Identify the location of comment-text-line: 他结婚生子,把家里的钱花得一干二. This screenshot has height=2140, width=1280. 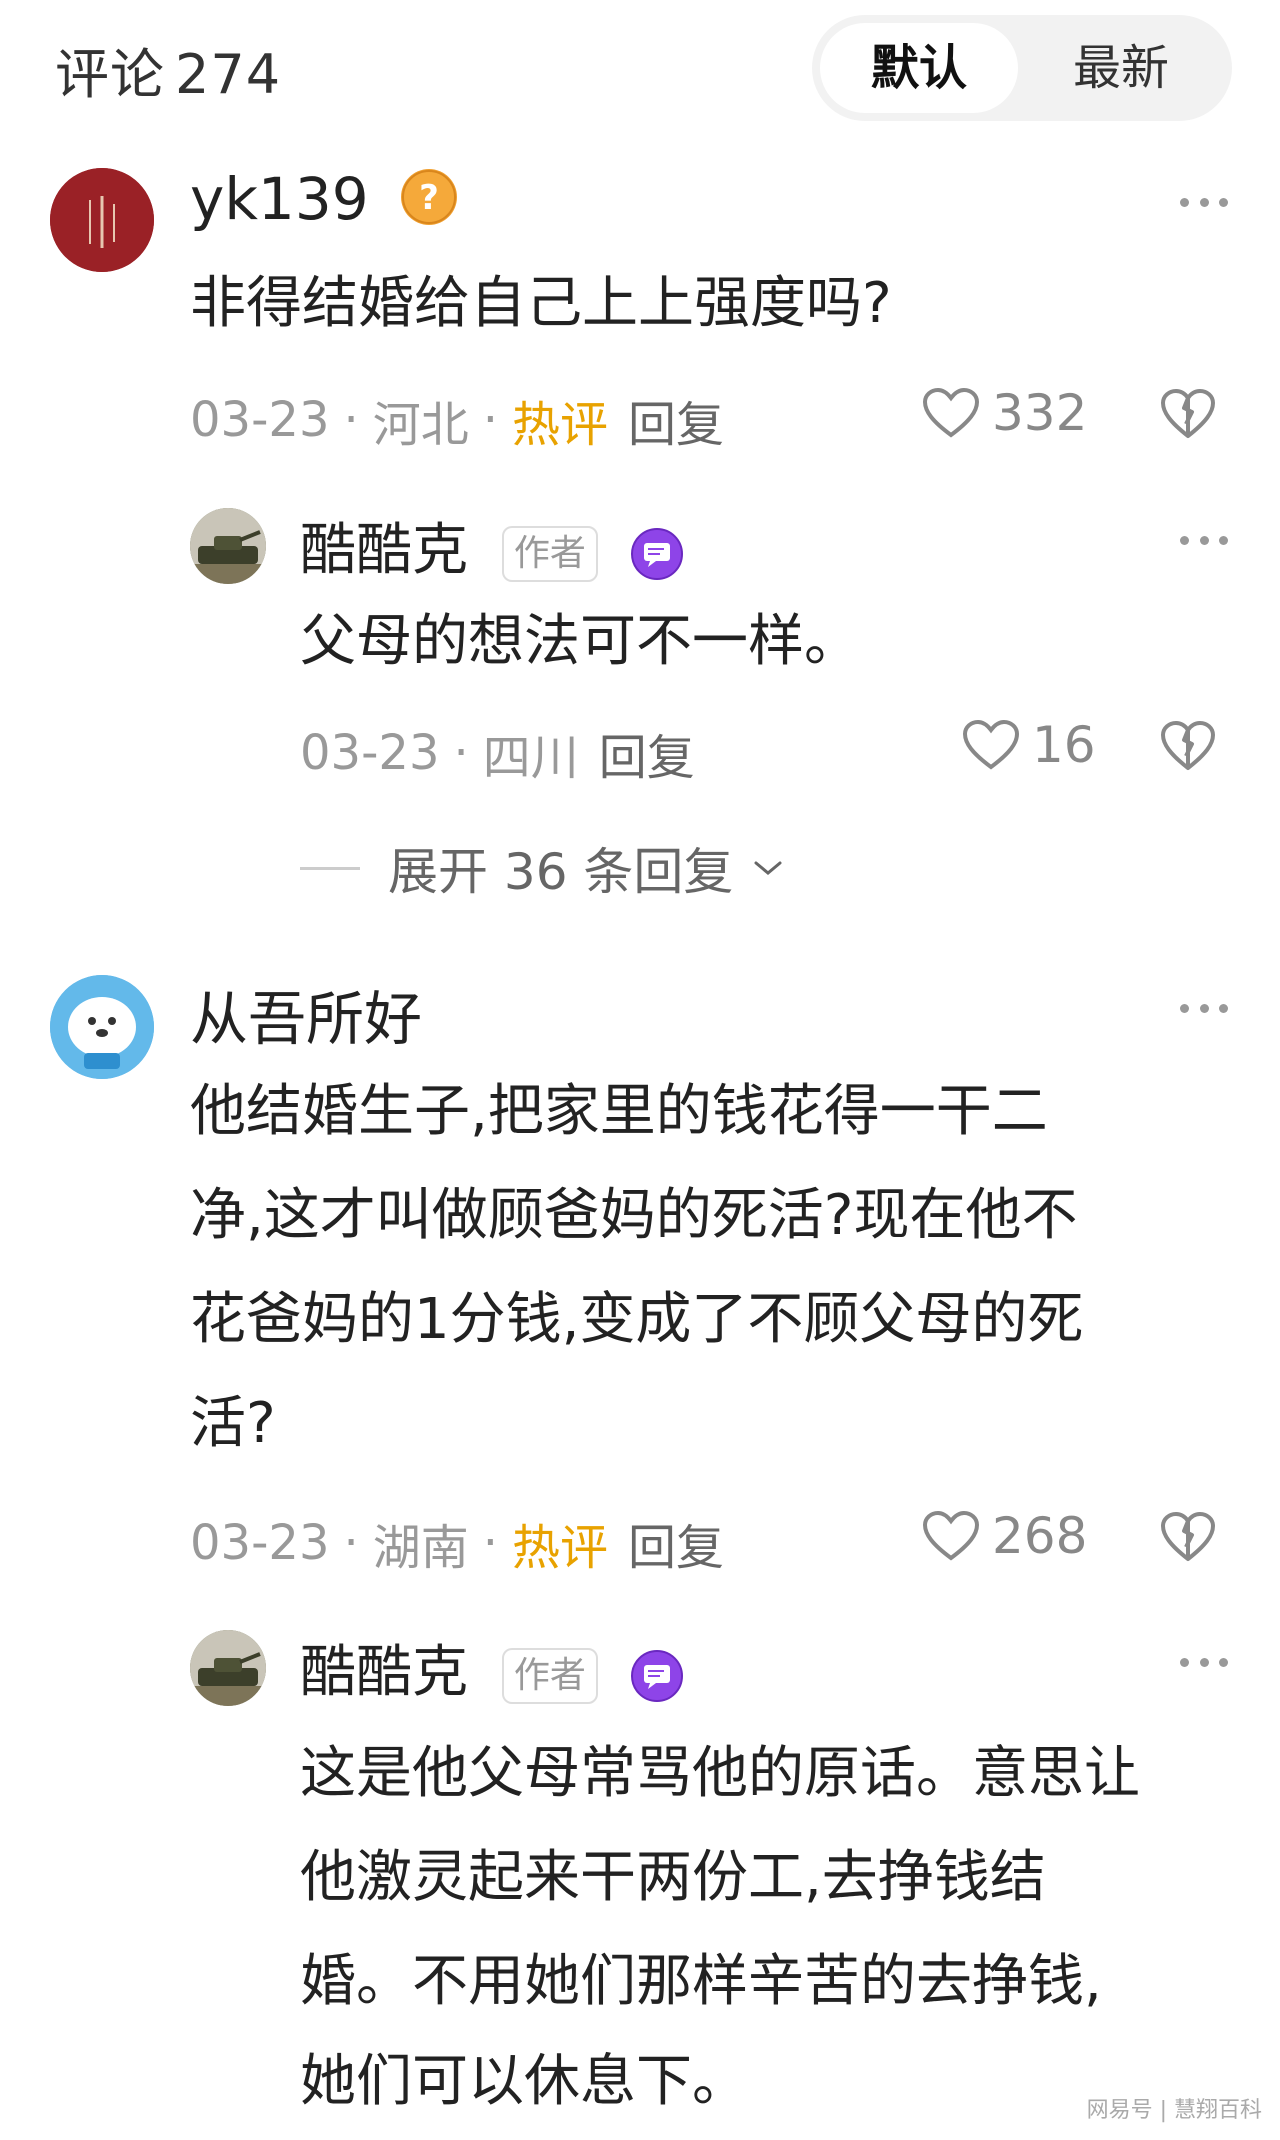
(619, 1111).